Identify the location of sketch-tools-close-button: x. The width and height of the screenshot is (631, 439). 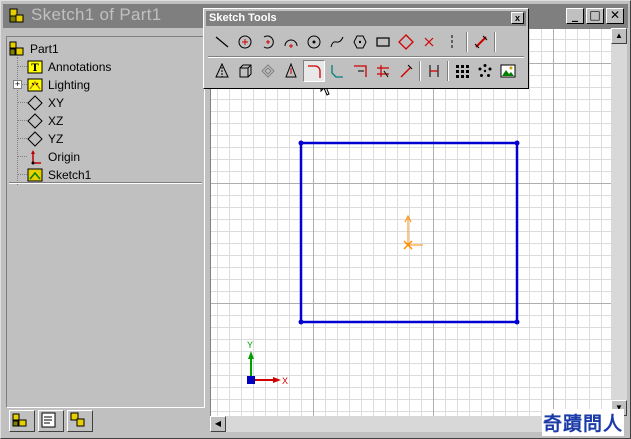
(517, 18).